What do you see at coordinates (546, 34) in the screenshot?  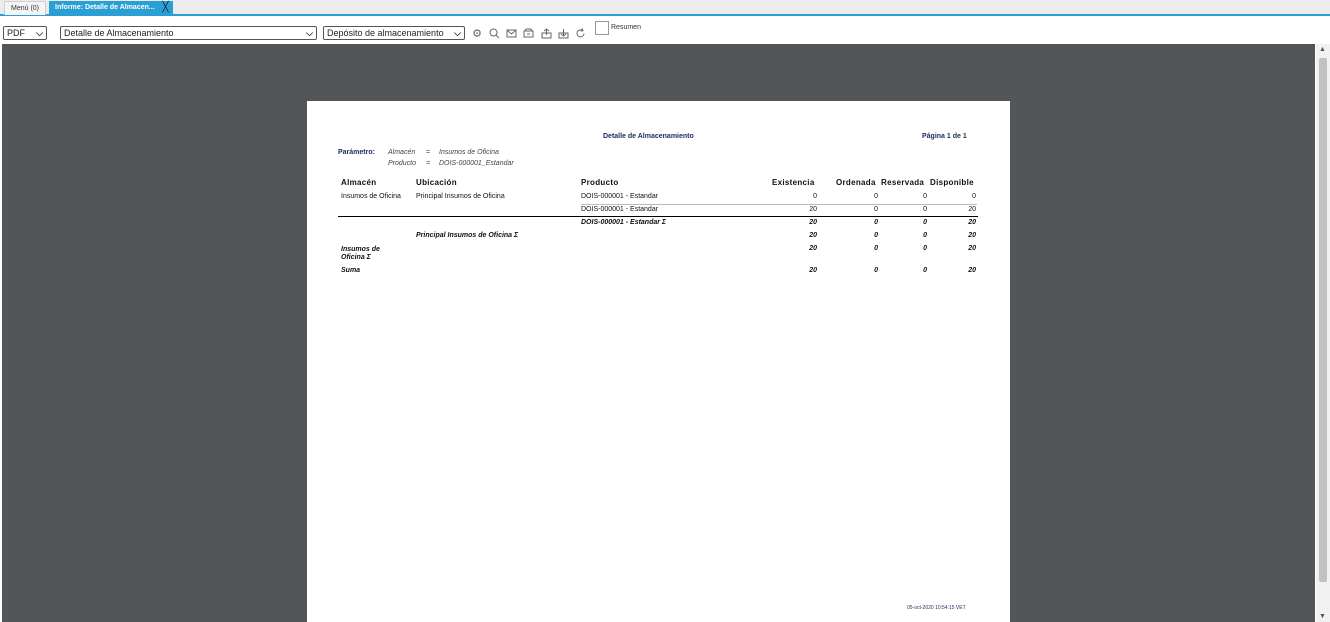 I see `export-icon` at bounding box center [546, 34].